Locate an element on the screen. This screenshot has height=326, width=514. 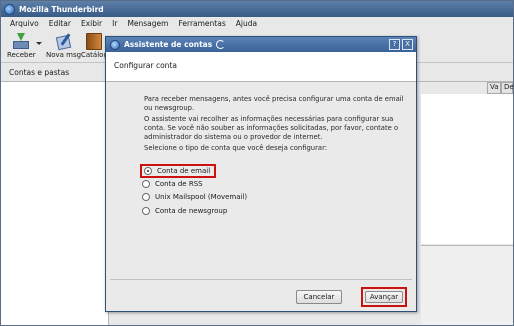
menu-ir: Ir is located at coordinates (115, 23).